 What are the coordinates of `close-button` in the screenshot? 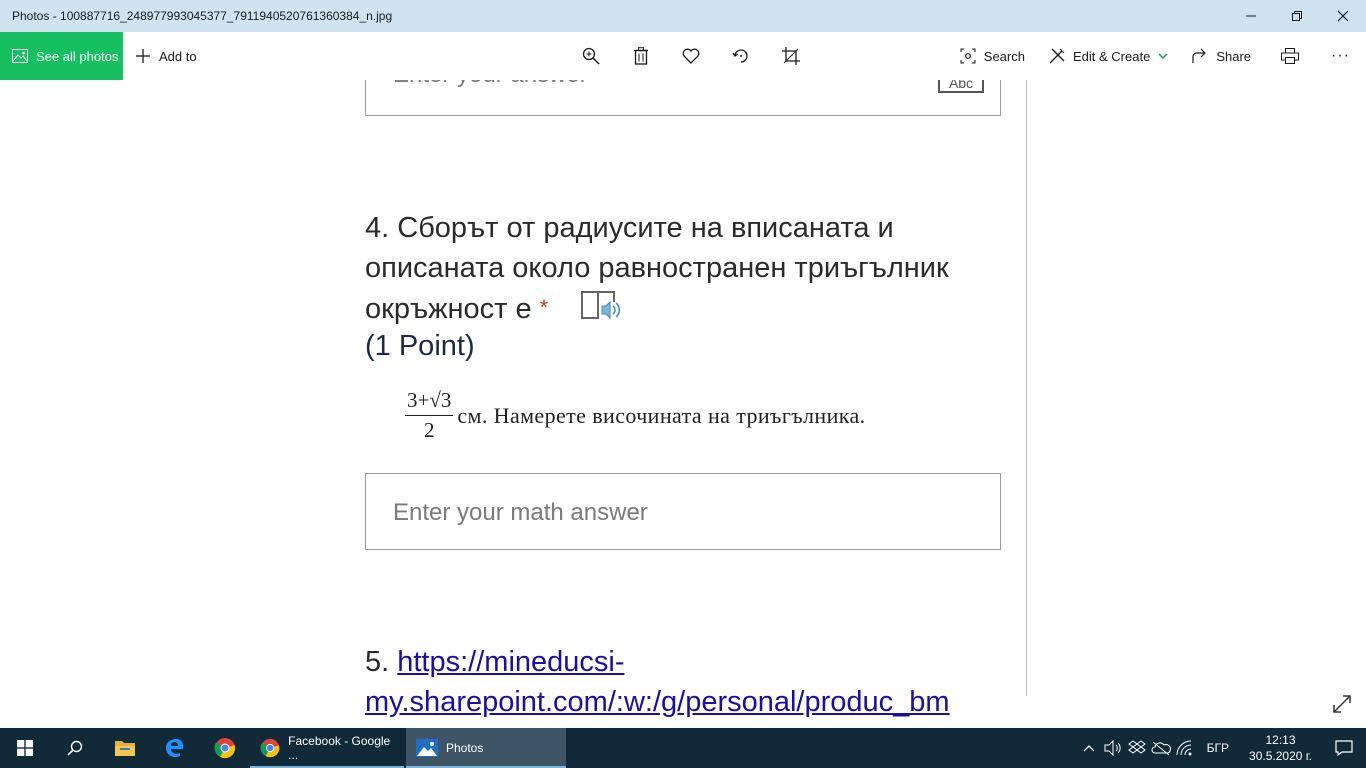 It's located at (1343, 16).